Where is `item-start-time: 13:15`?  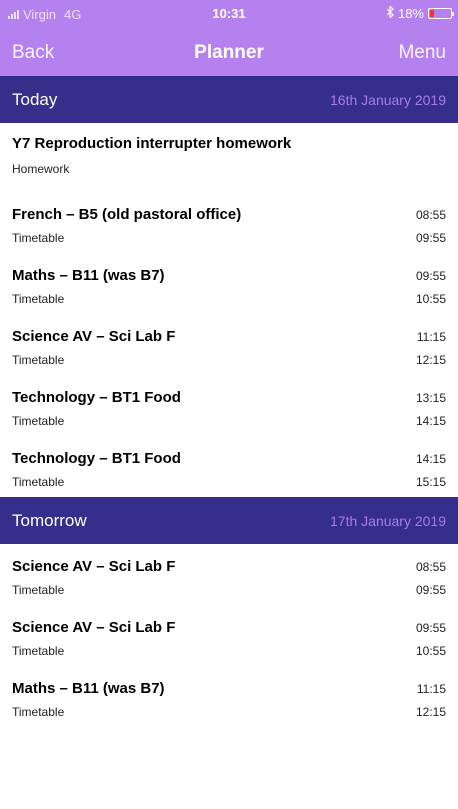 item-start-time: 13:15 is located at coordinates (430, 398).